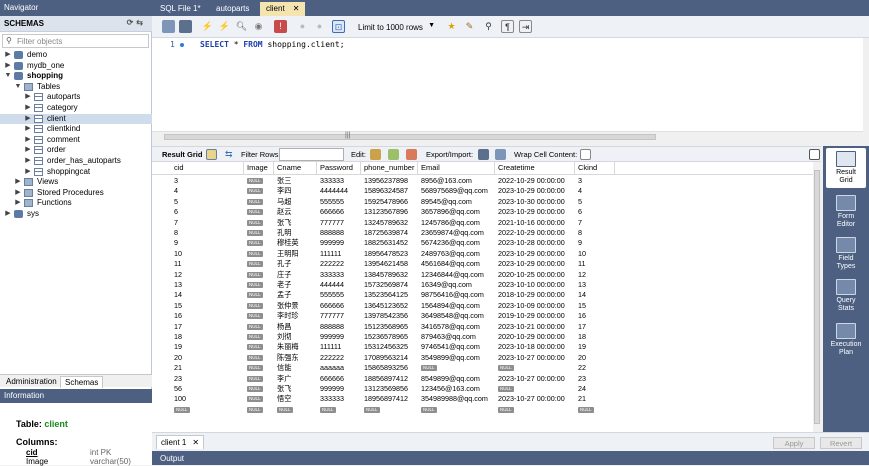 This screenshot has height=466, width=869. Describe the element at coordinates (458, 347) in the screenshot. I see `table-cell: 9746541@qq.com` at that location.